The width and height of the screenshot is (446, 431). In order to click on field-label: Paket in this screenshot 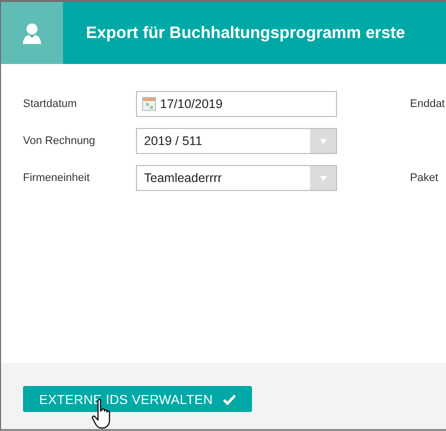, I will do `click(424, 178)`.